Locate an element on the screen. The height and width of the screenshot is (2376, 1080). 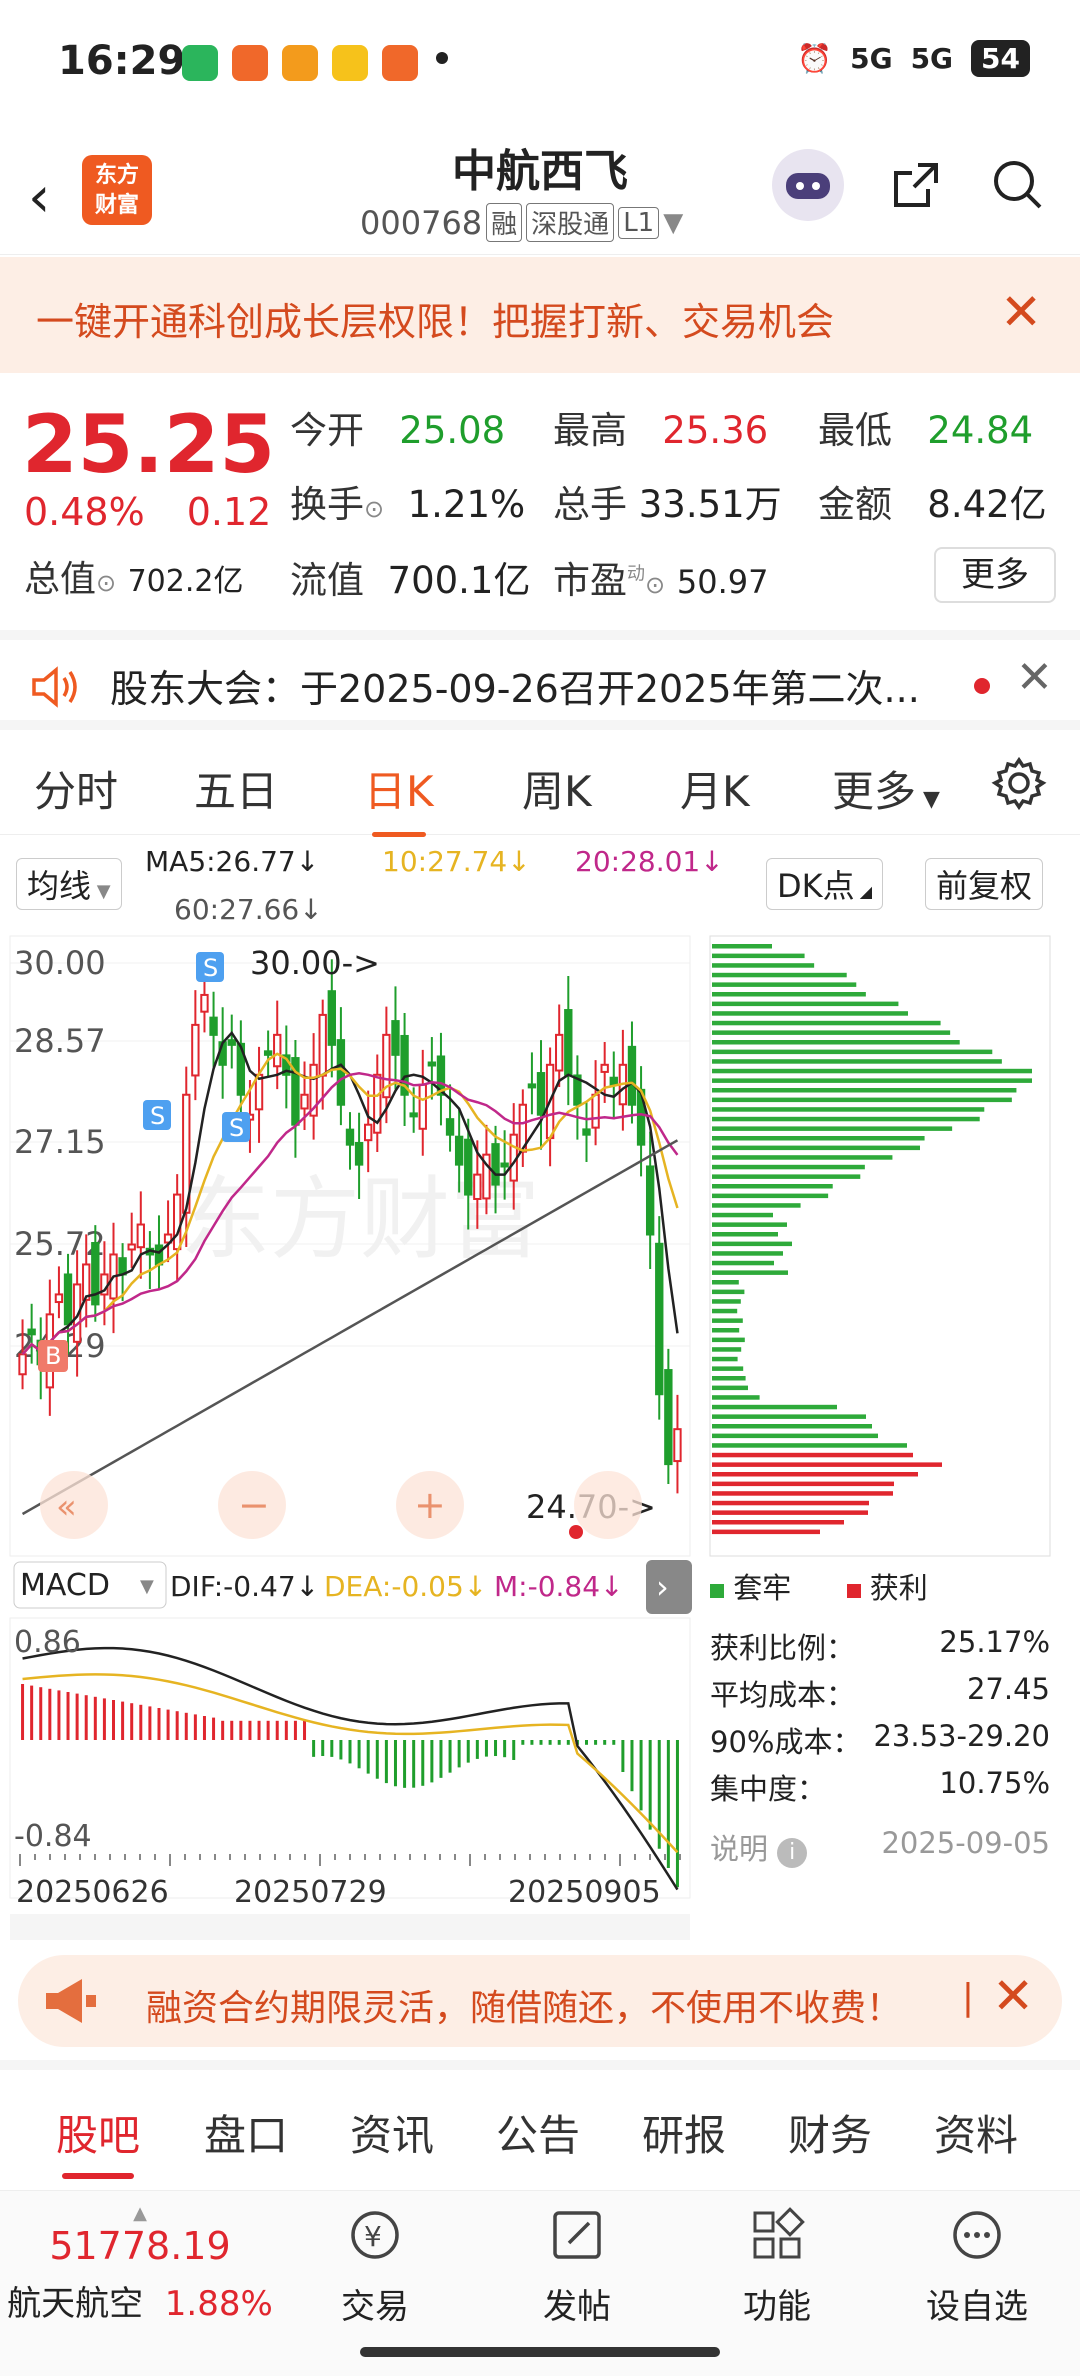
current-price: 25.25 is located at coordinates (149, 444).